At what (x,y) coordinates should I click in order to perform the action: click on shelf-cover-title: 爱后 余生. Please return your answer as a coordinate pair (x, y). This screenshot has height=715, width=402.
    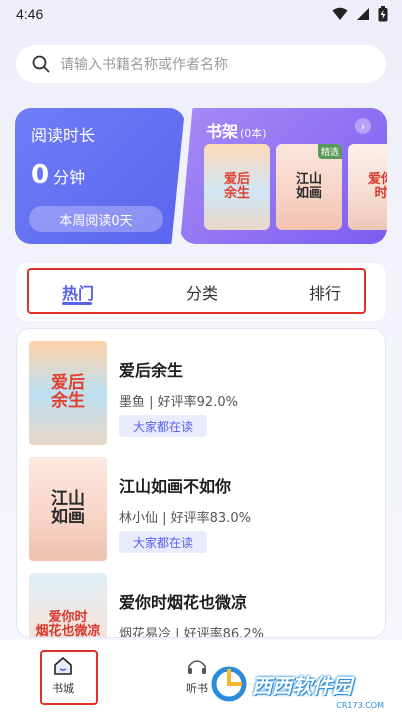
    Looking at the image, I should click on (236, 186).